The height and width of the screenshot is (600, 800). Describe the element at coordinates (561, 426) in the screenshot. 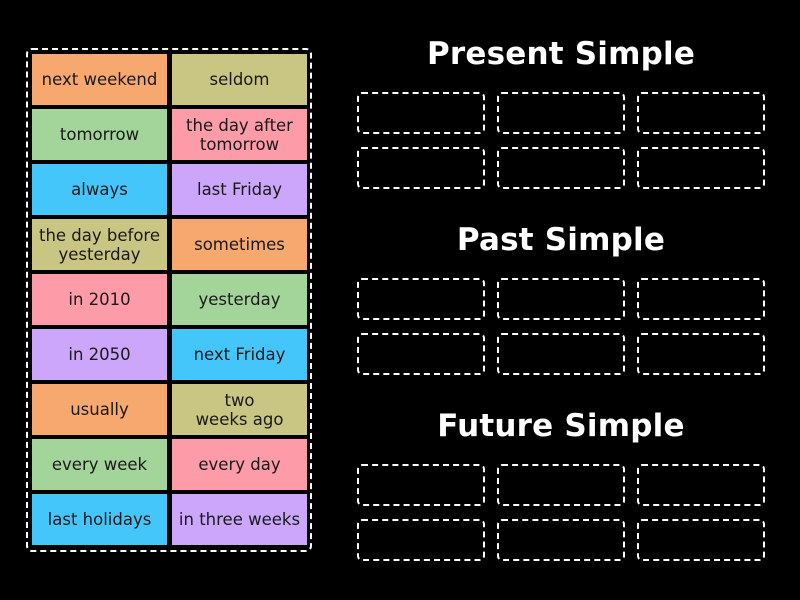

I see `group-title: Future Simple` at that location.